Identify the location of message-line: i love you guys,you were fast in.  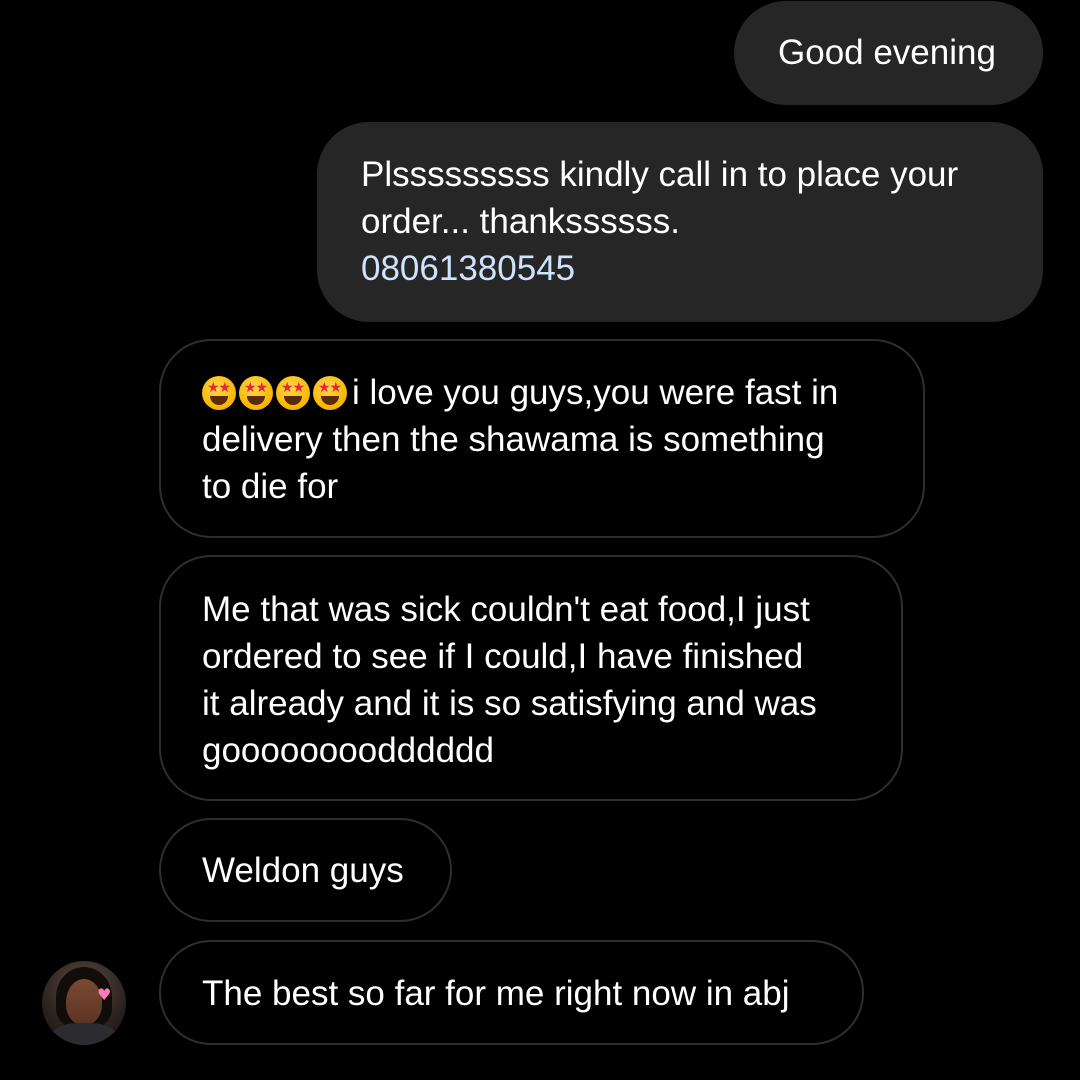
(547, 392).